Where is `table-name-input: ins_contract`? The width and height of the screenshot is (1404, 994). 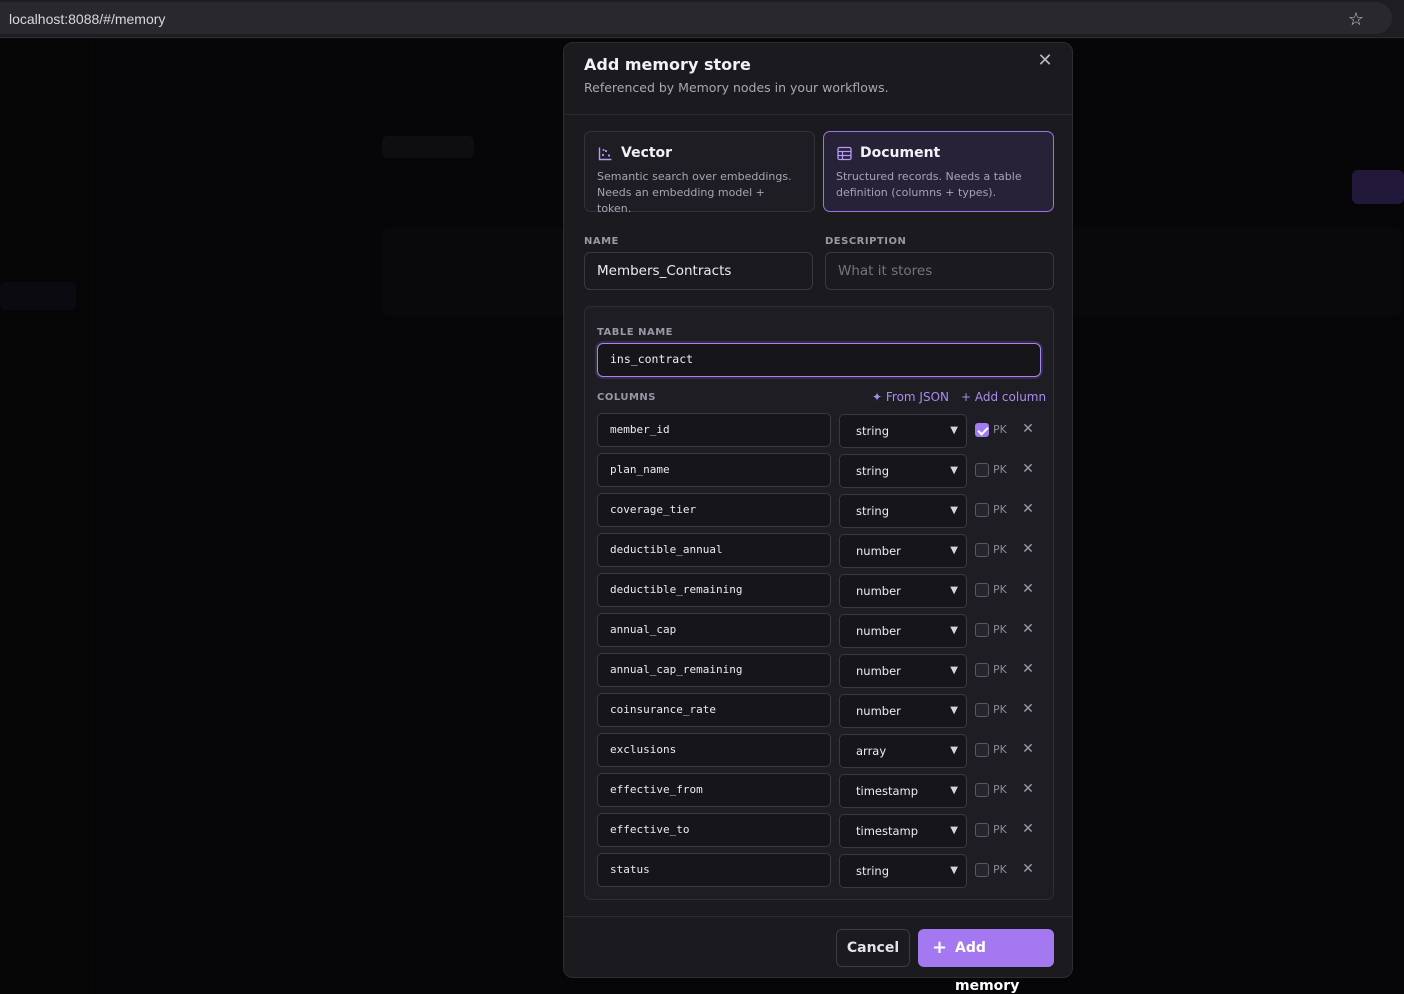 table-name-input: ins_contract is located at coordinates (819, 360).